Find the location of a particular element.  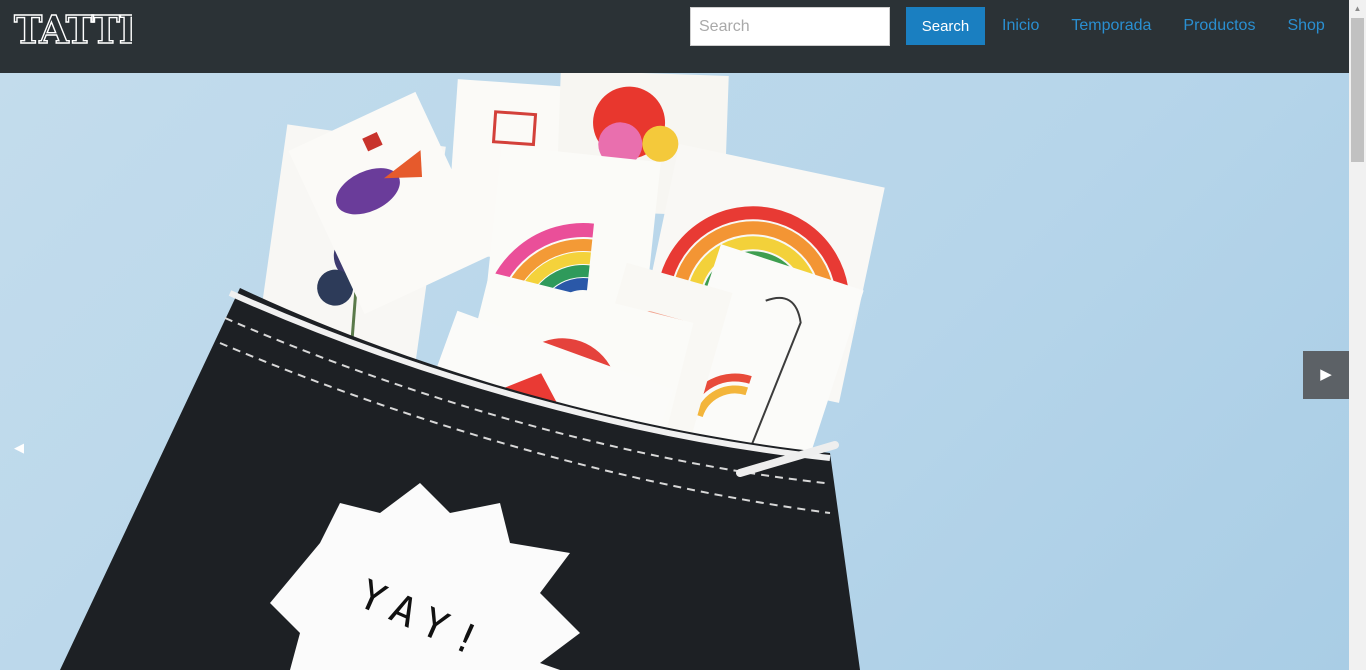

search-input is located at coordinates (790, 26).